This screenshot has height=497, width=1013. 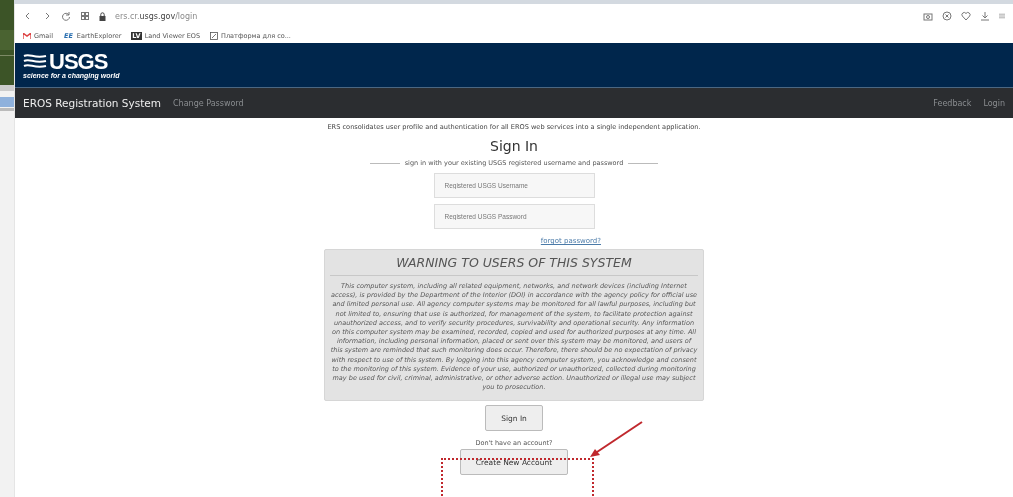 What do you see at coordinates (85, 16) in the screenshot?
I see `grid-icon` at bounding box center [85, 16].